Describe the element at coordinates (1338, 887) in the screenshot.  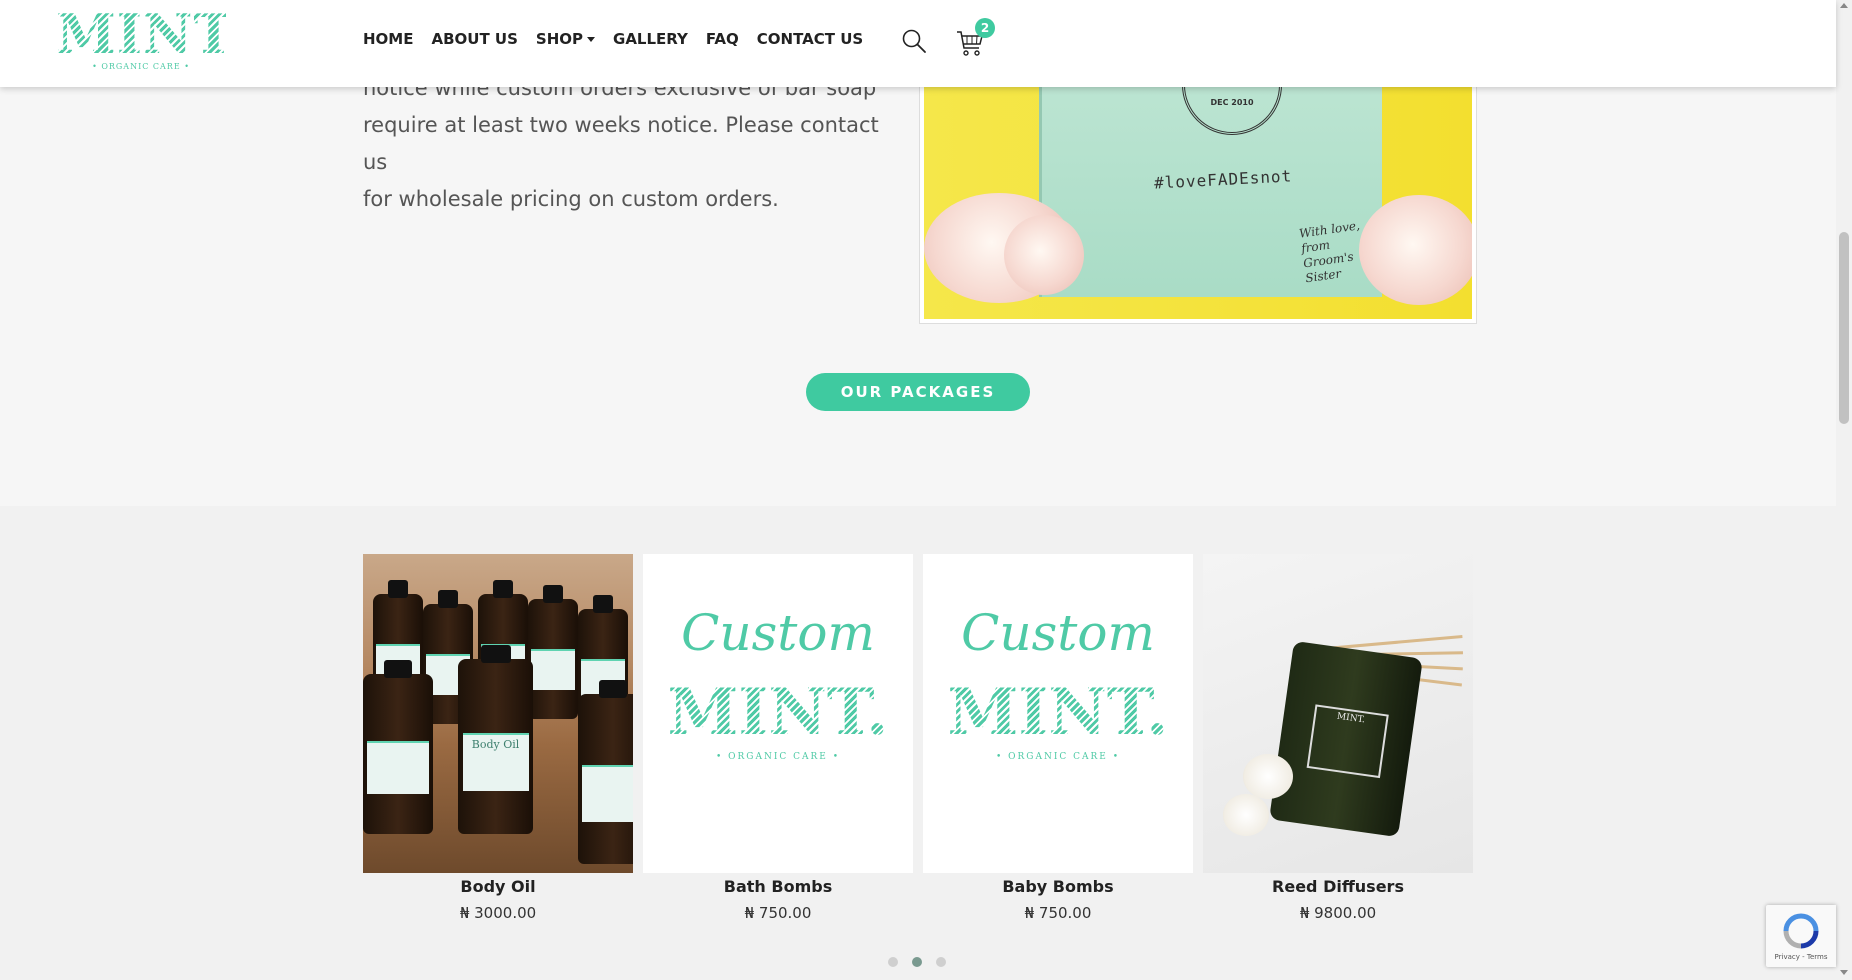
I see `product-name: Reed Diffusers` at that location.